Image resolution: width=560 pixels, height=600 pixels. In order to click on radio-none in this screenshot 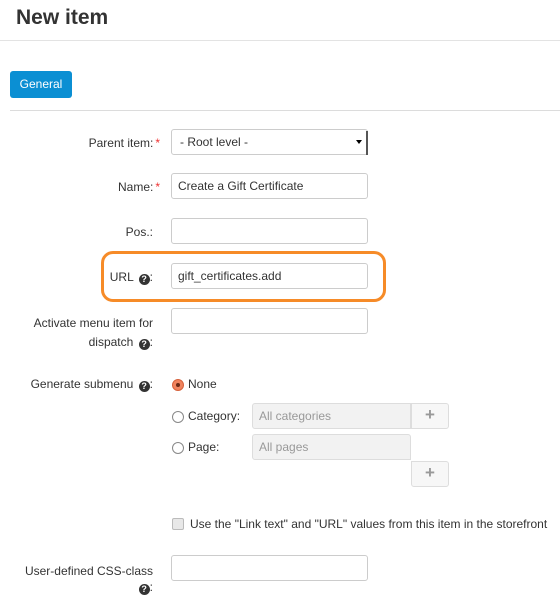, I will do `click(178, 385)`.